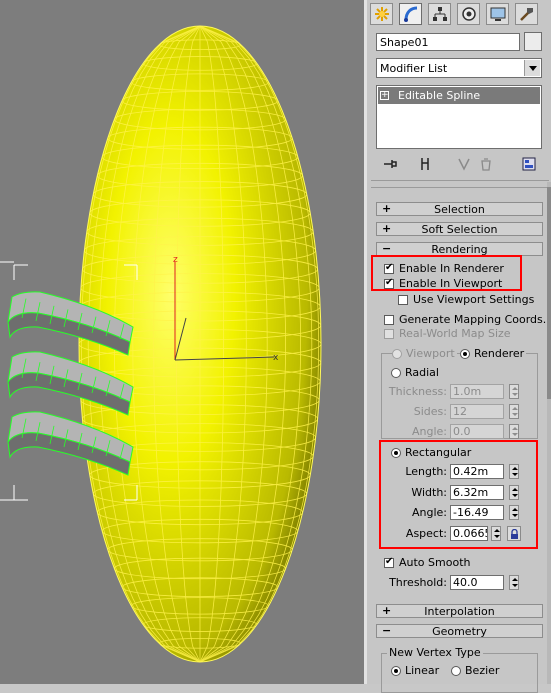 This screenshot has height=693, width=551. What do you see at coordinates (473, 319) in the screenshot?
I see `checkbox-label: Generate Mapping Coords.` at bounding box center [473, 319].